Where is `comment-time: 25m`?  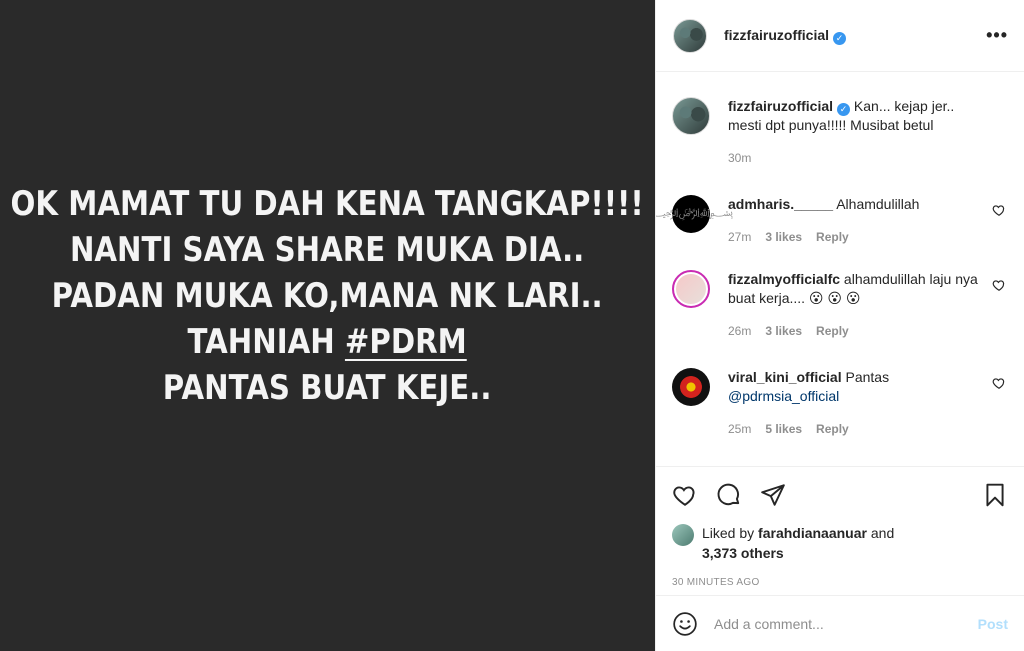
comment-time: 25m is located at coordinates (739, 429).